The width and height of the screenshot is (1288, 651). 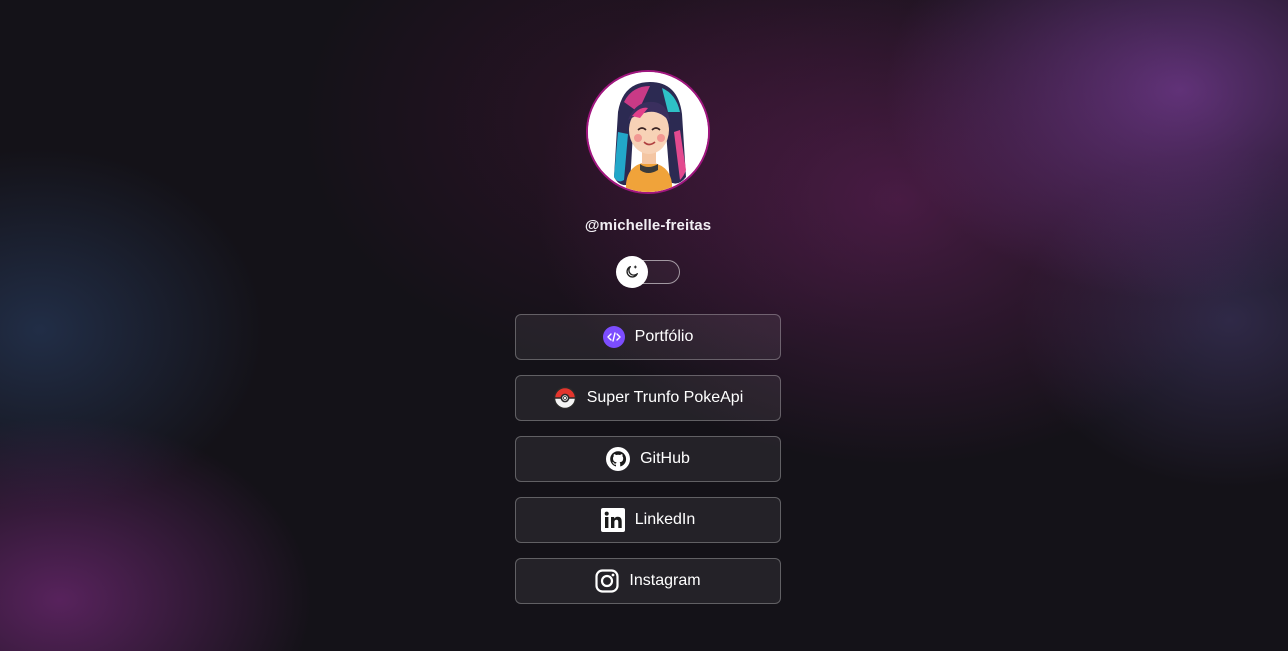 I want to click on code-icon, so click(x=613, y=337).